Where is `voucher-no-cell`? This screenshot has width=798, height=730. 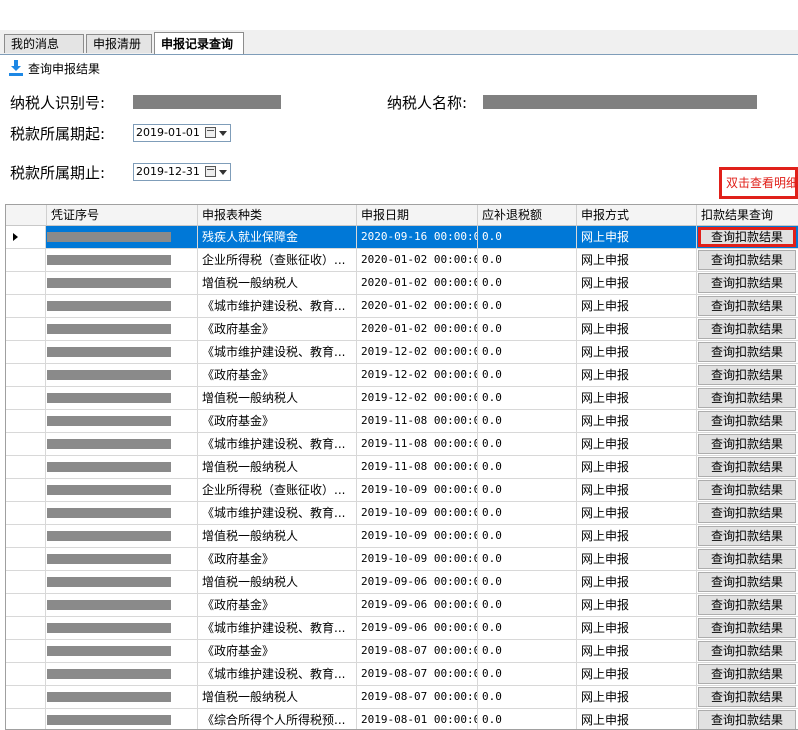 voucher-no-cell is located at coordinates (122, 719).